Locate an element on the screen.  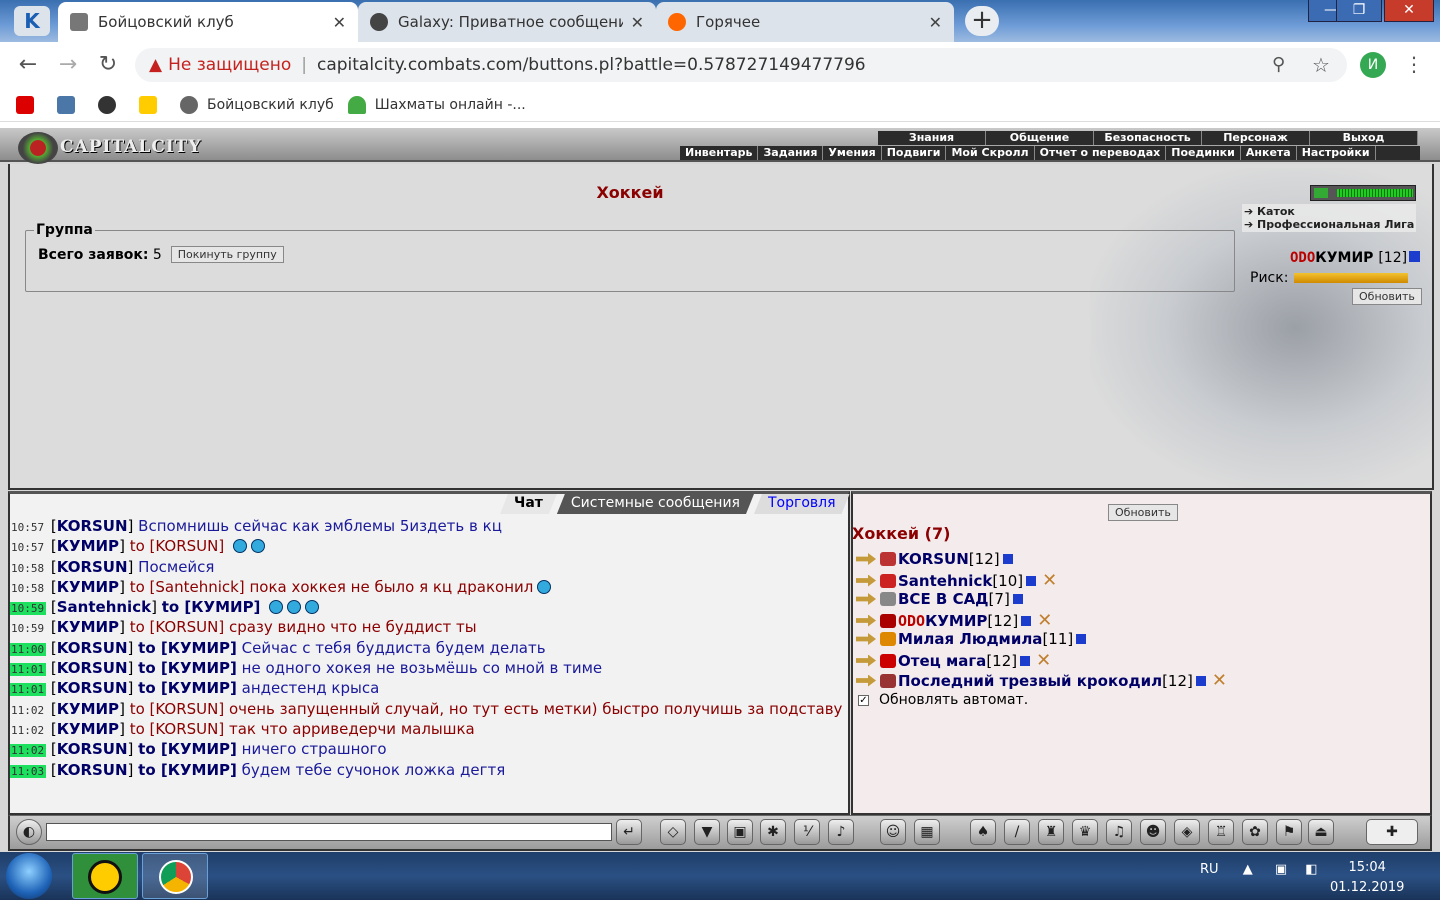
players-refresh-button: Обновить is located at coordinates (1143, 512).